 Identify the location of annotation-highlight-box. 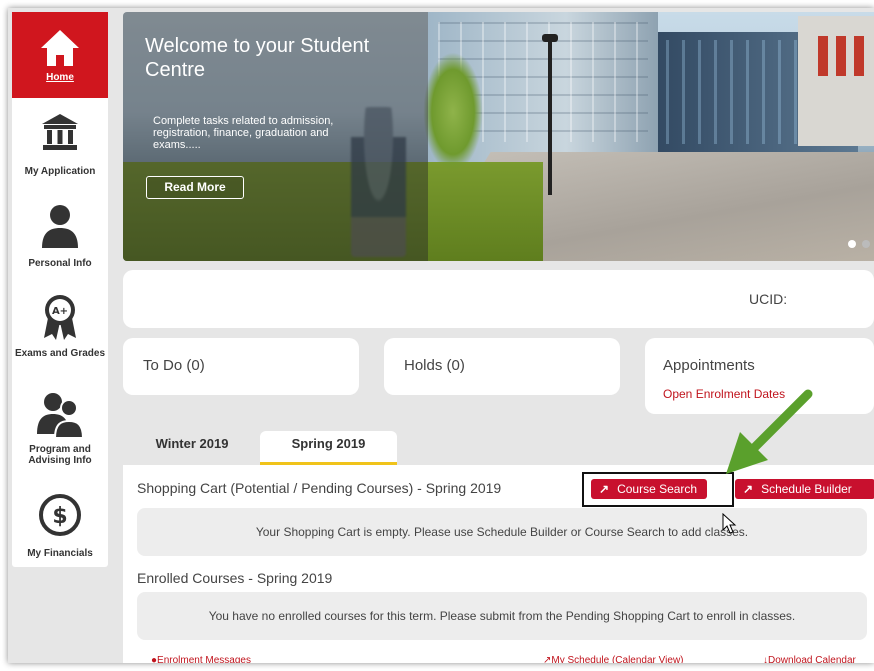
(658, 489).